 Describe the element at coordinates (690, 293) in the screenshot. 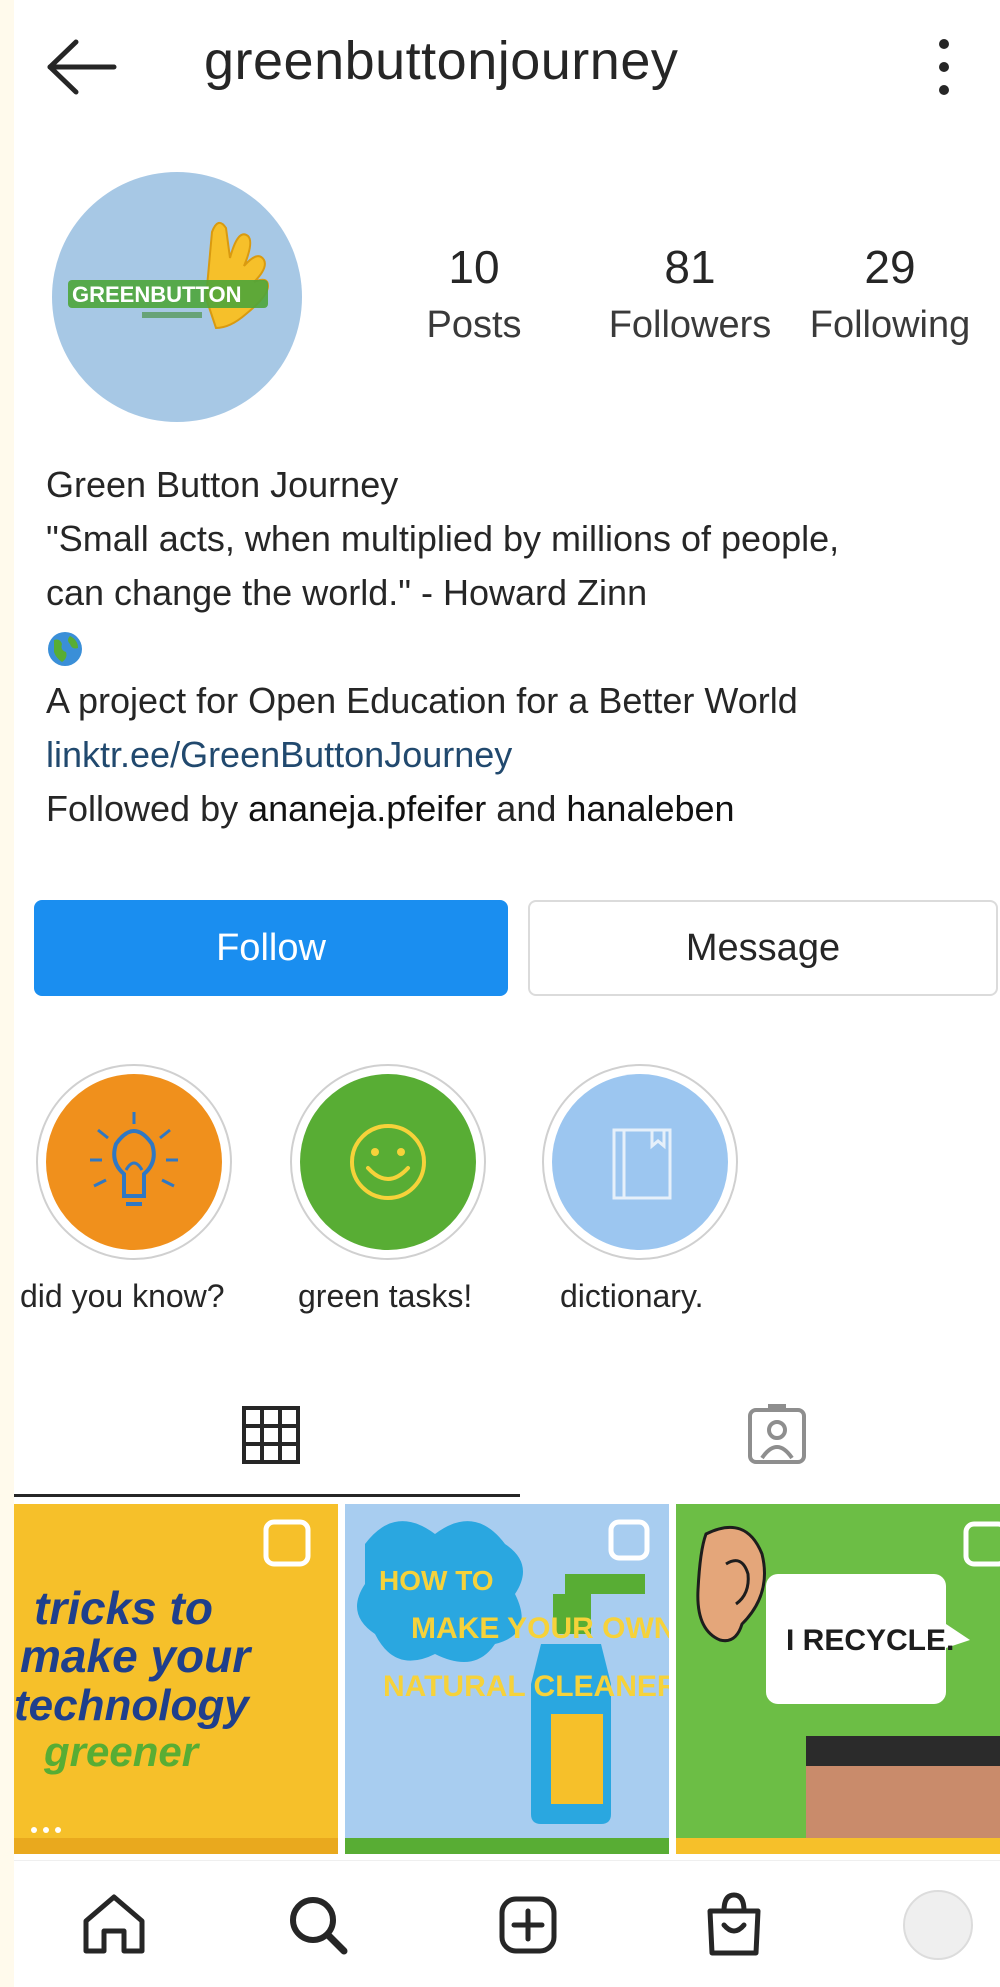

I see `followers-count: 81 Followers` at that location.